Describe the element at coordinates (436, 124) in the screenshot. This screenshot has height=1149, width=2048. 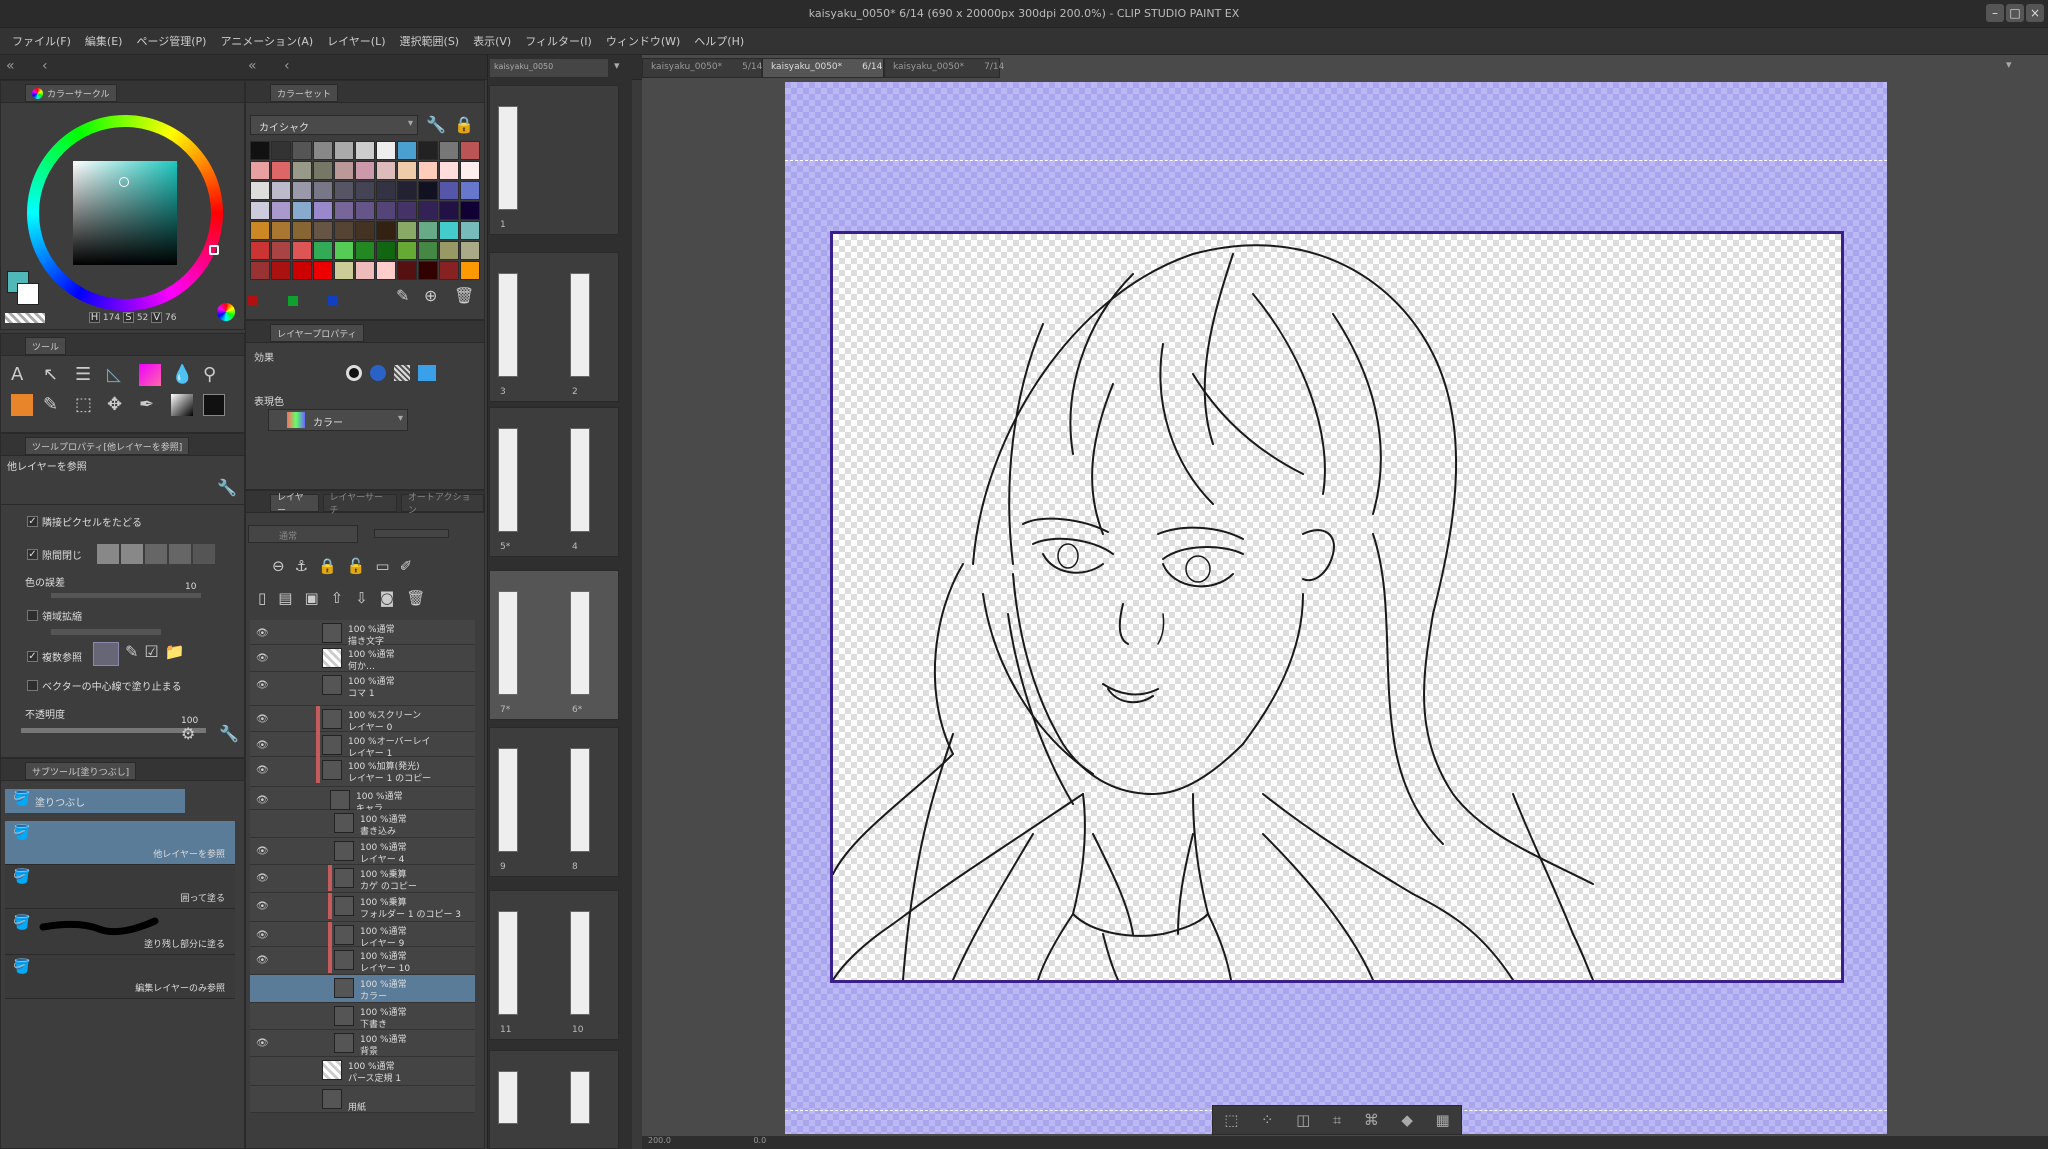
I see `color-set-settings-icon: 🔧` at that location.